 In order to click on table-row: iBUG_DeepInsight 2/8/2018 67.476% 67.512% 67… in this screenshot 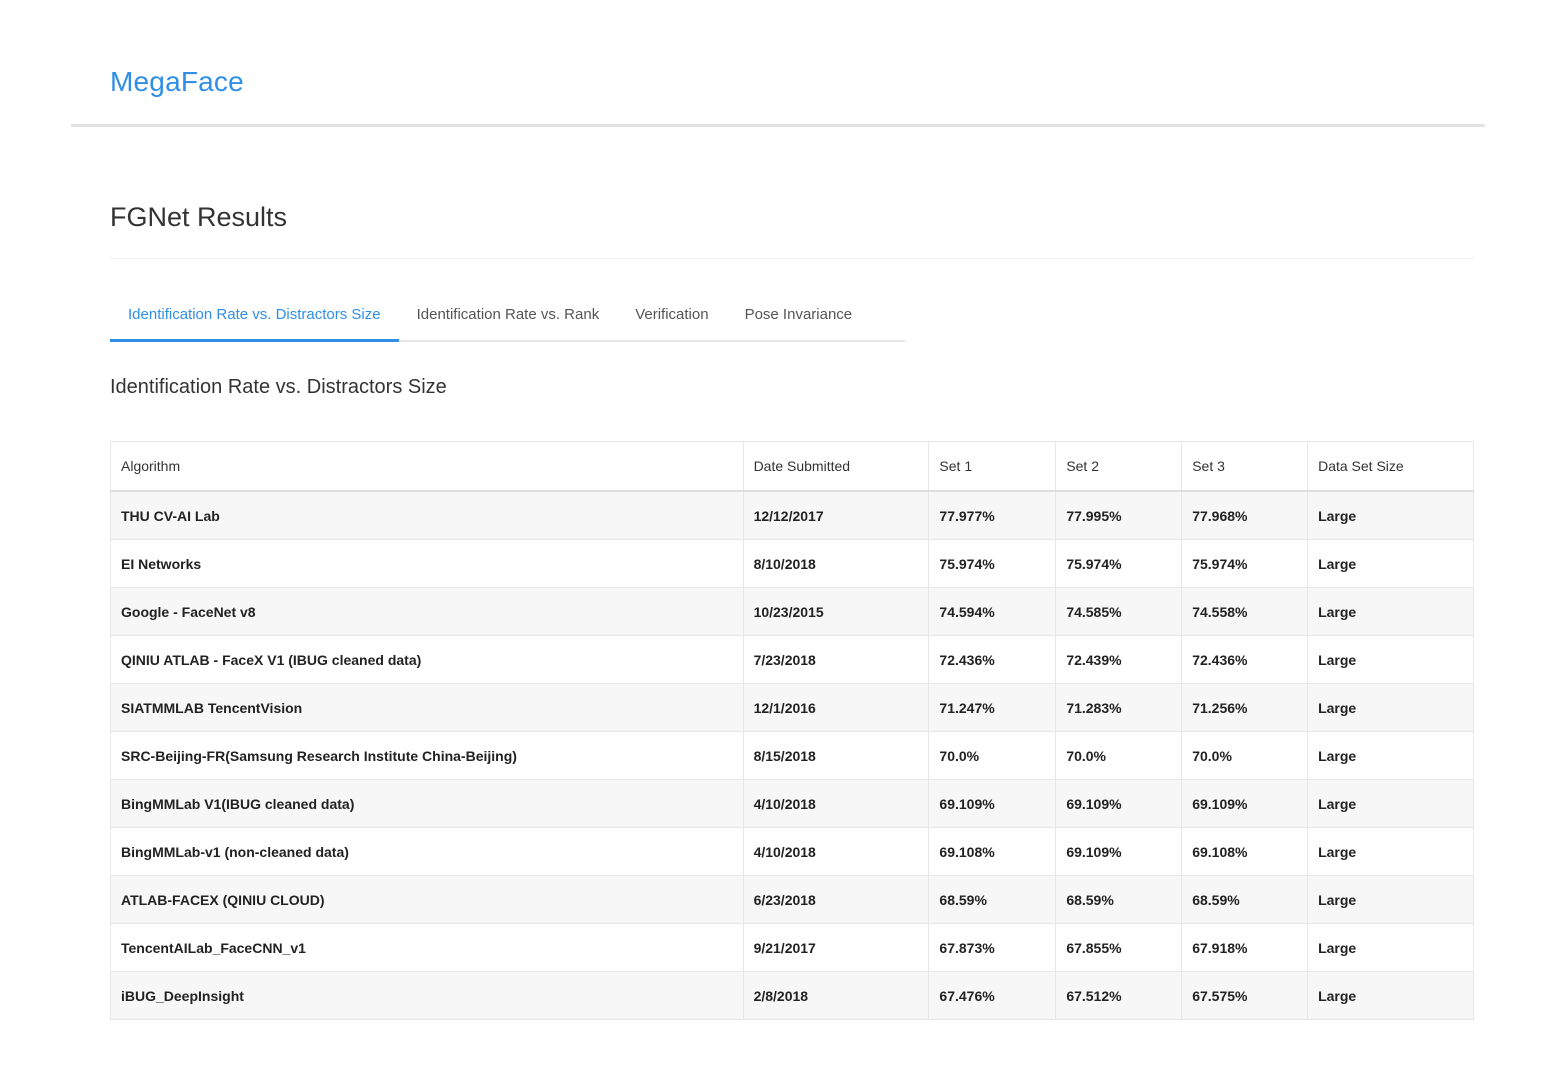, I will do `click(792, 995)`.